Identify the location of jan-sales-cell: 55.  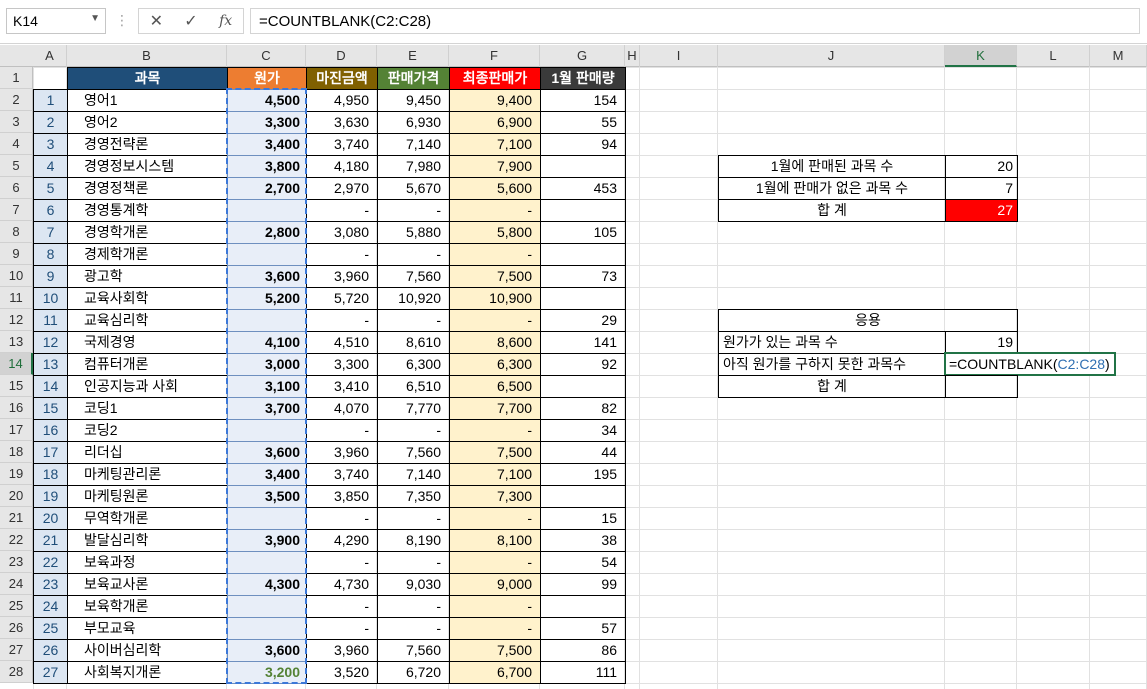
(583, 122).